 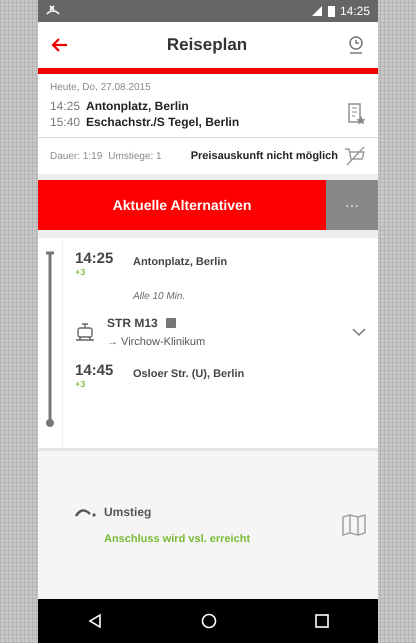 What do you see at coordinates (359, 332) in the screenshot?
I see `chevron-icon` at bounding box center [359, 332].